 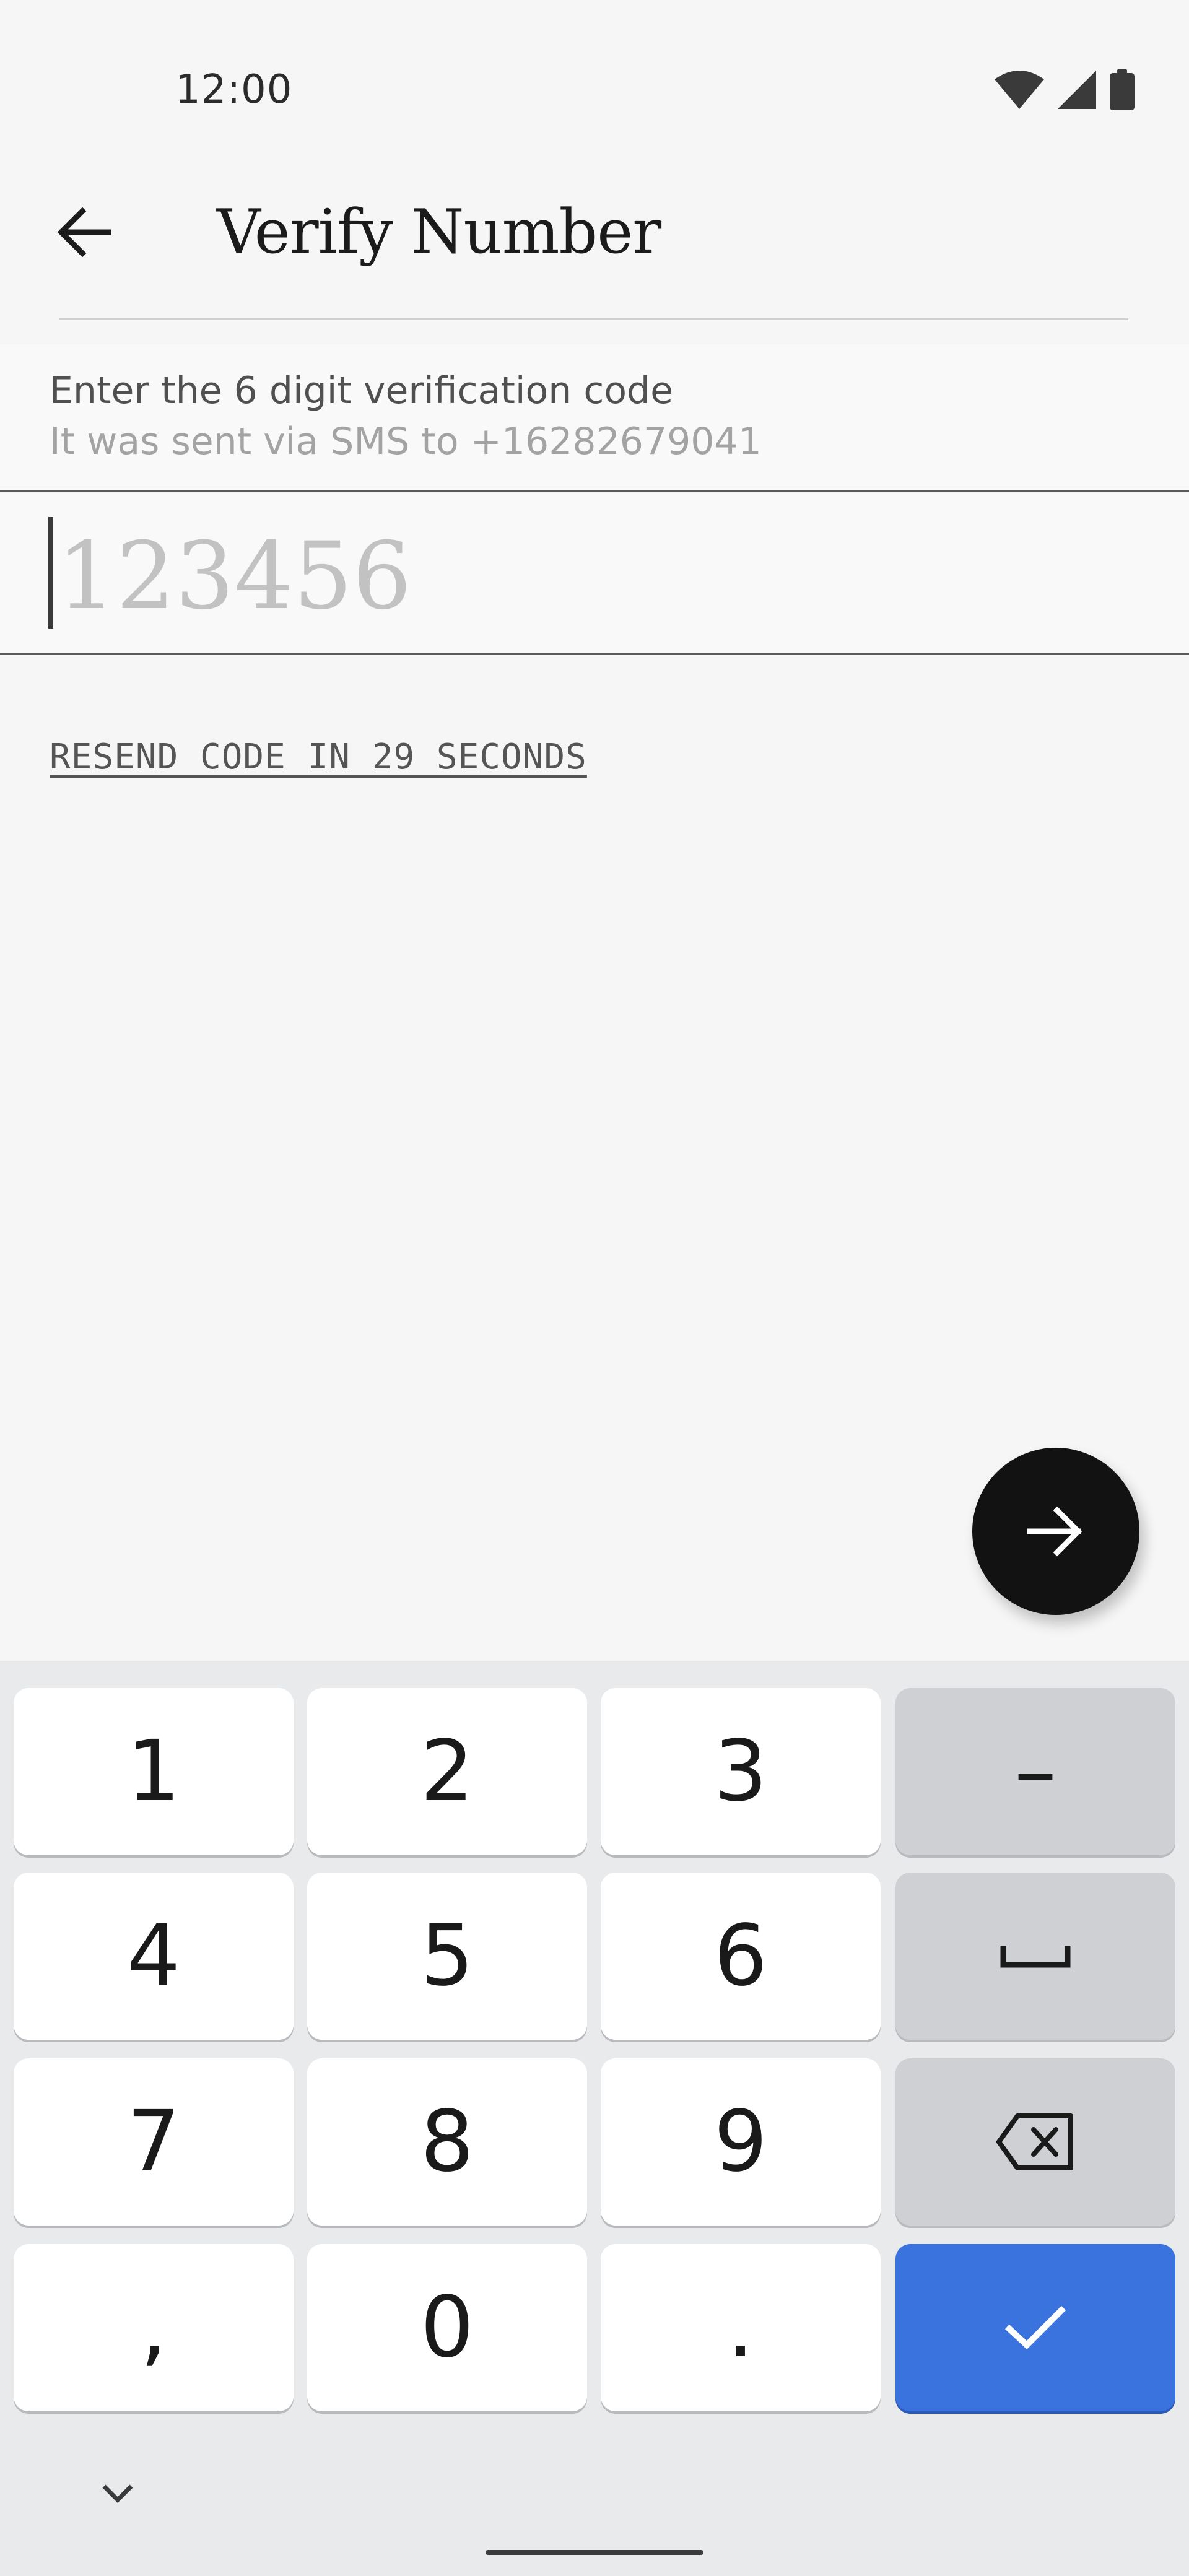 What do you see at coordinates (741, 1771) in the screenshot?
I see `key-3: 3` at bounding box center [741, 1771].